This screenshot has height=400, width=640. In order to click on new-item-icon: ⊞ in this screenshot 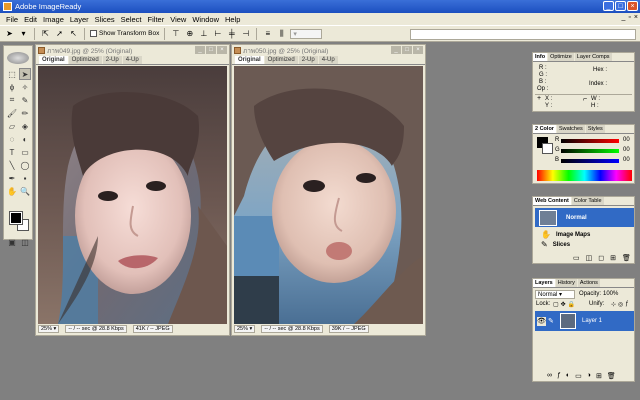, I will do `click(613, 258)`.